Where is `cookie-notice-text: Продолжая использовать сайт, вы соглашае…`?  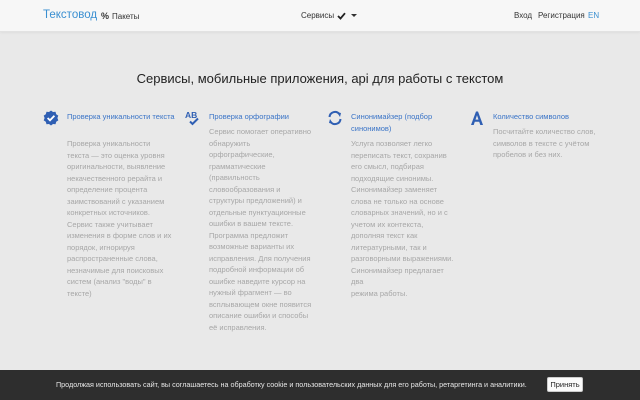 cookie-notice-text: Продолжая использовать сайт, вы соглашае… is located at coordinates (291, 384).